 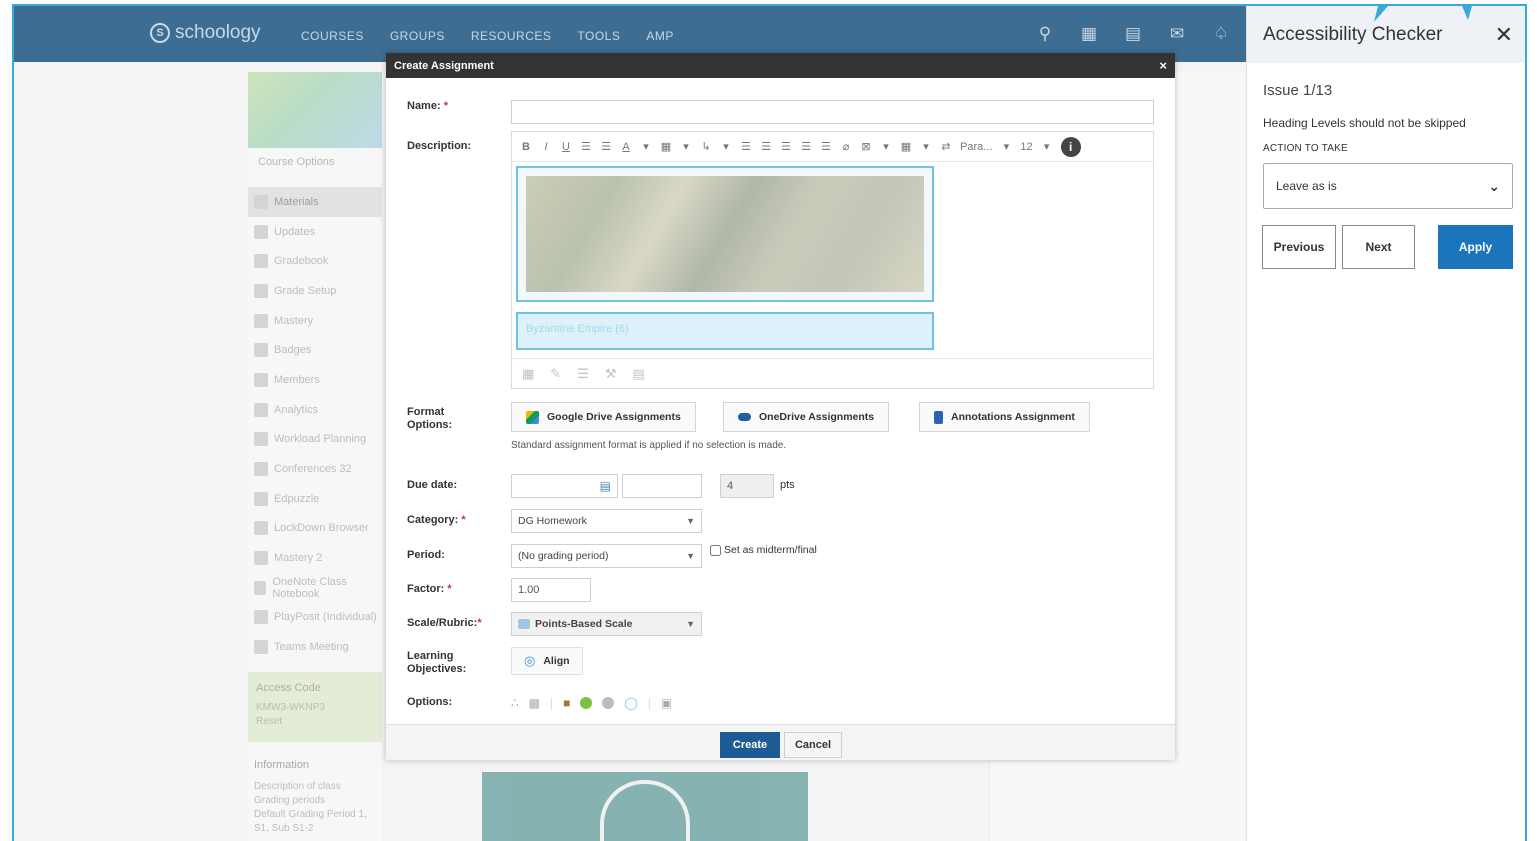 I want to click on highlight-icon: ▦, so click(x=666, y=146).